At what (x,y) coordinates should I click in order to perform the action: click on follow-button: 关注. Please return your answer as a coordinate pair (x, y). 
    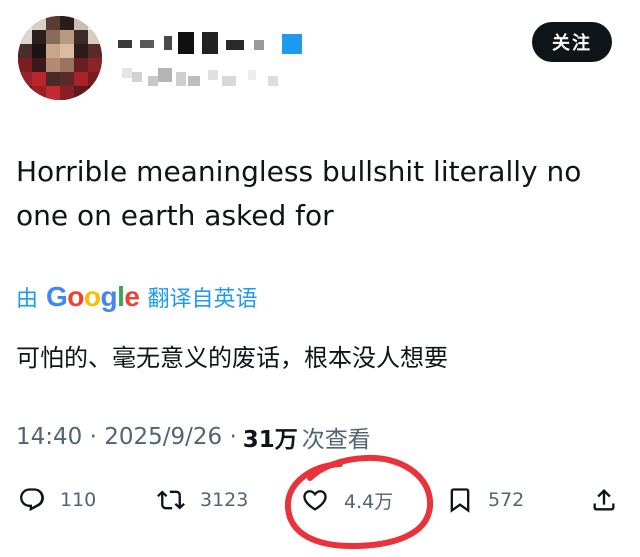
    Looking at the image, I should click on (572, 42).